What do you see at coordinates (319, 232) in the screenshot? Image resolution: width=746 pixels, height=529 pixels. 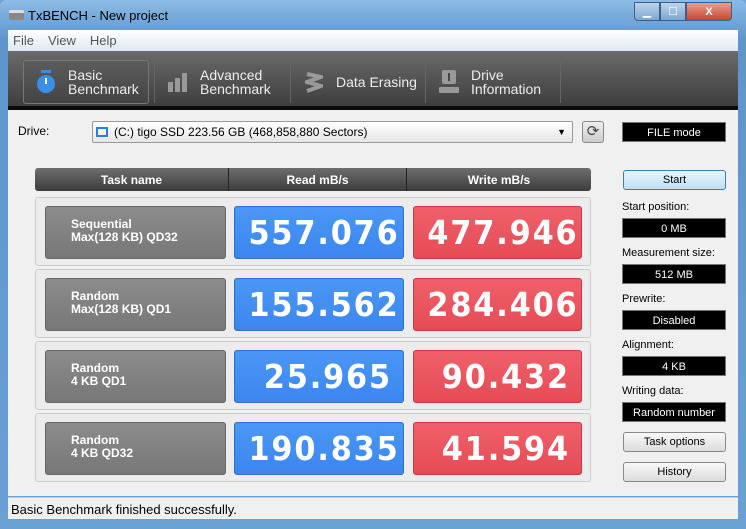 I see `read-value: 557.076` at bounding box center [319, 232].